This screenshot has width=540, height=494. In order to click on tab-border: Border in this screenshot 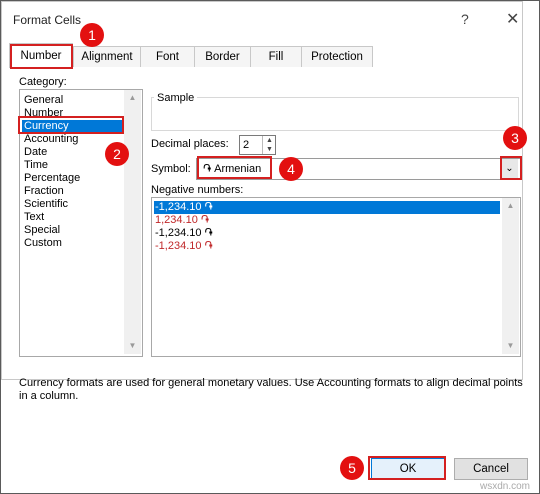, I will do `click(222, 56)`.